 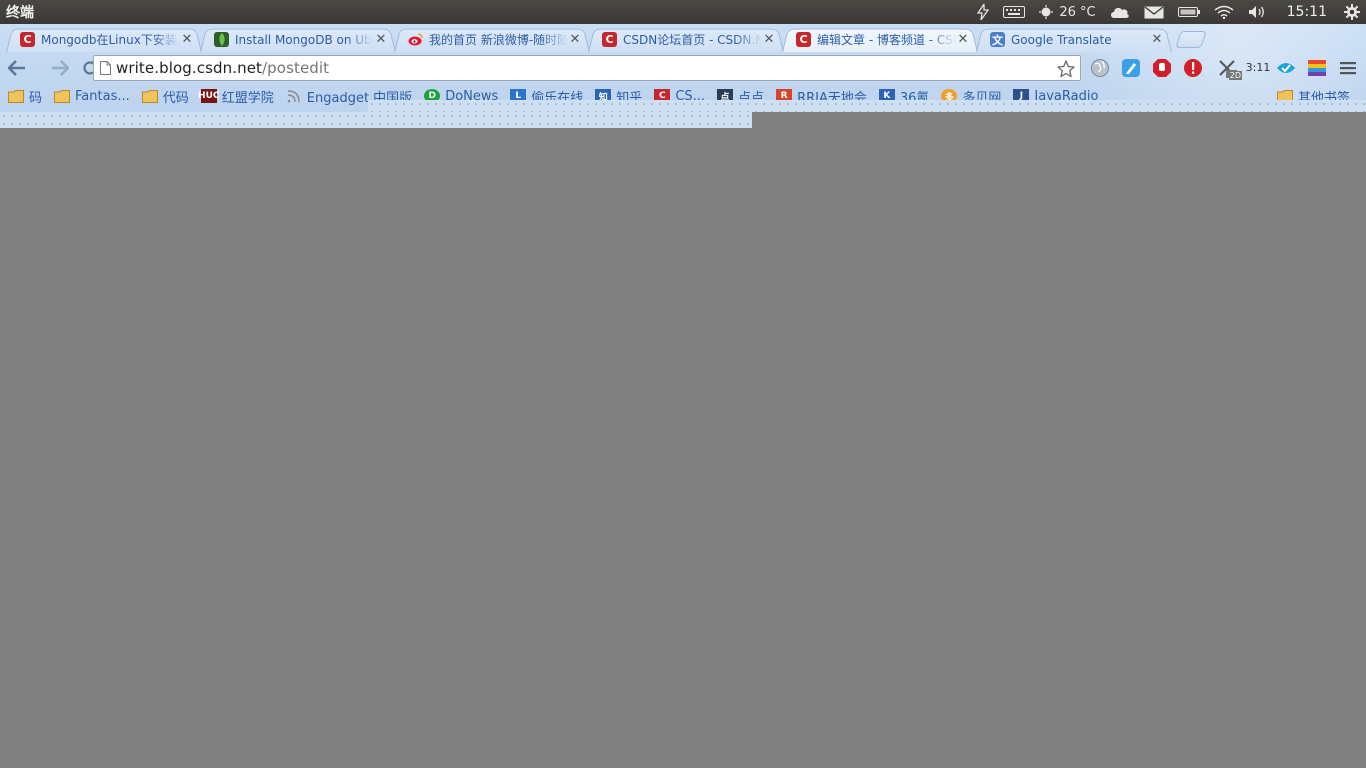 I want to click on tab-title: 我的首页 新浪微博-随时随, so click(x=498, y=40).